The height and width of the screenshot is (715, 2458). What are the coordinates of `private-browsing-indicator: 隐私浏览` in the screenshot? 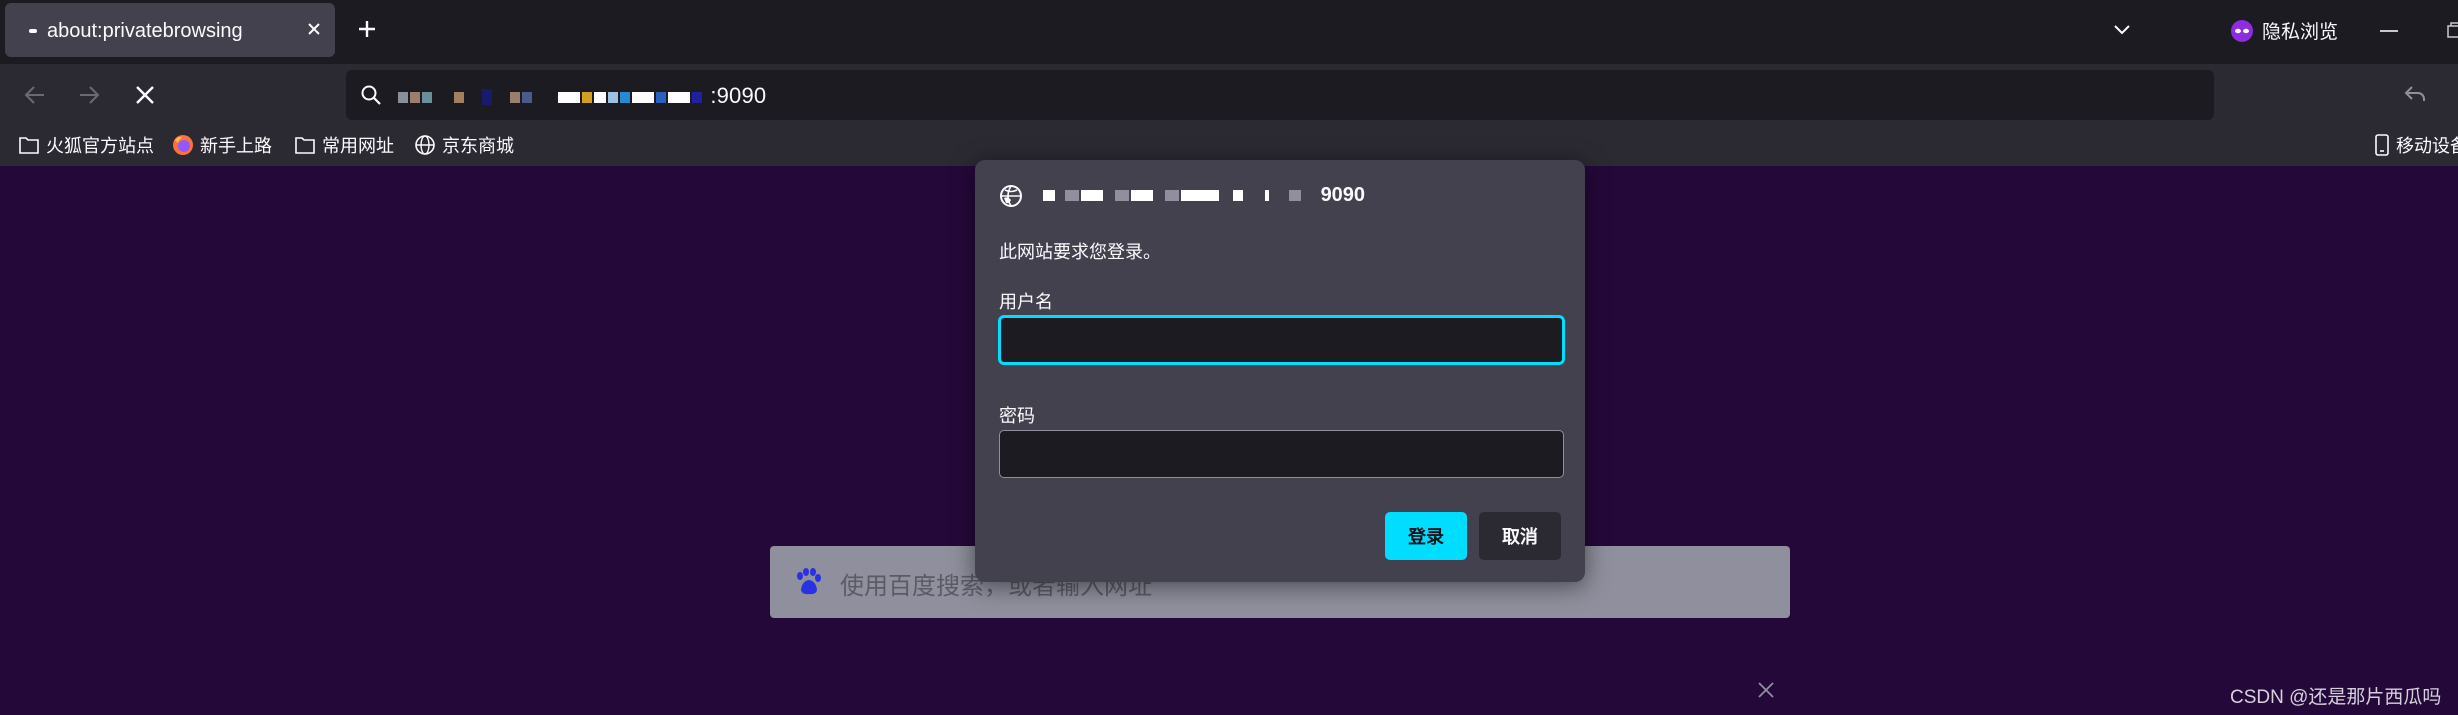 It's located at (2284, 30).